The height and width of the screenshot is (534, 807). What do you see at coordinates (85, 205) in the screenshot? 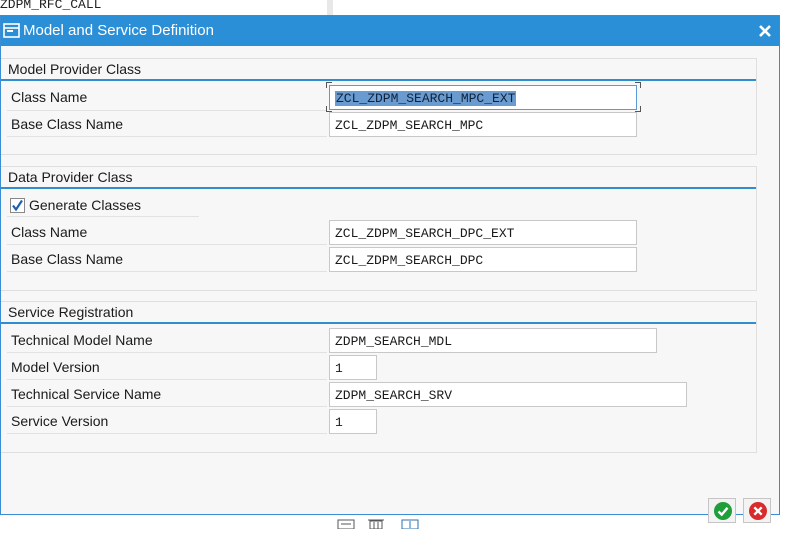
I see `generate-classes-label: Generate Classes` at bounding box center [85, 205].